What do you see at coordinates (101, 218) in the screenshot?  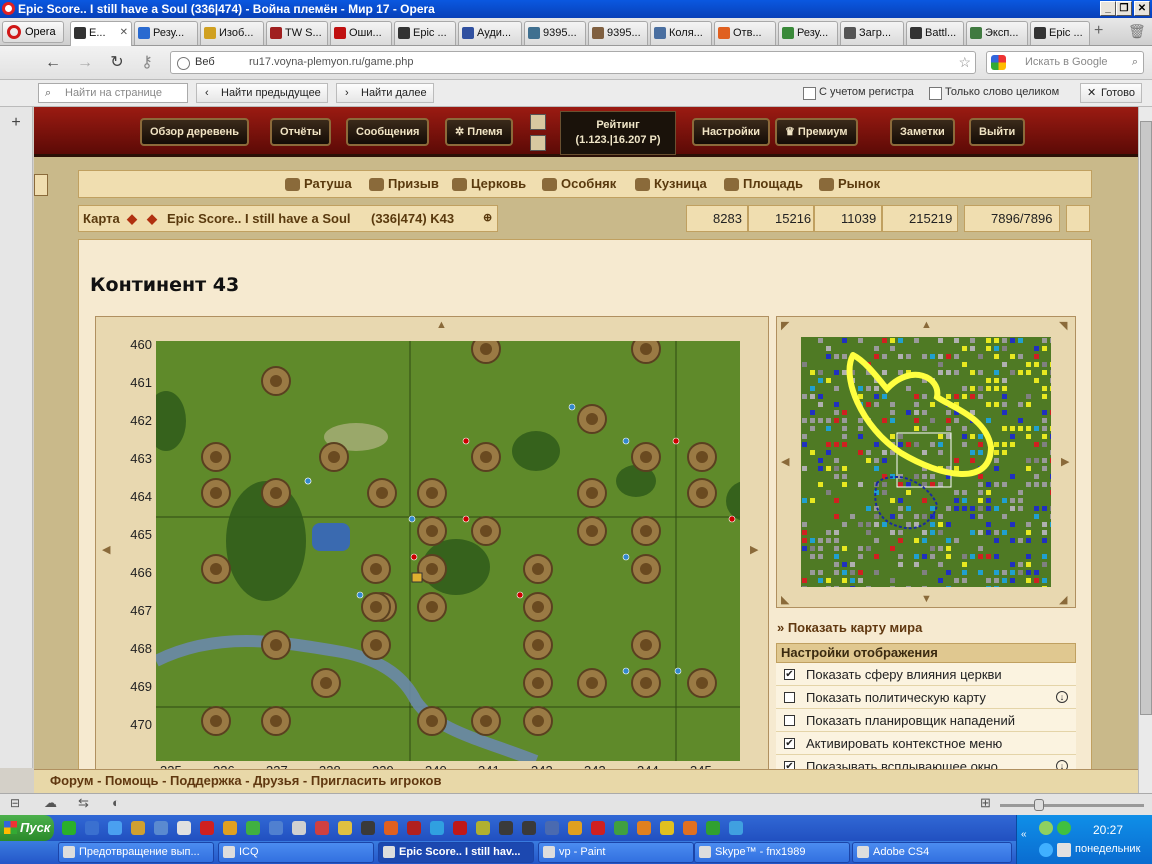 I see `map-link: Карта` at bounding box center [101, 218].